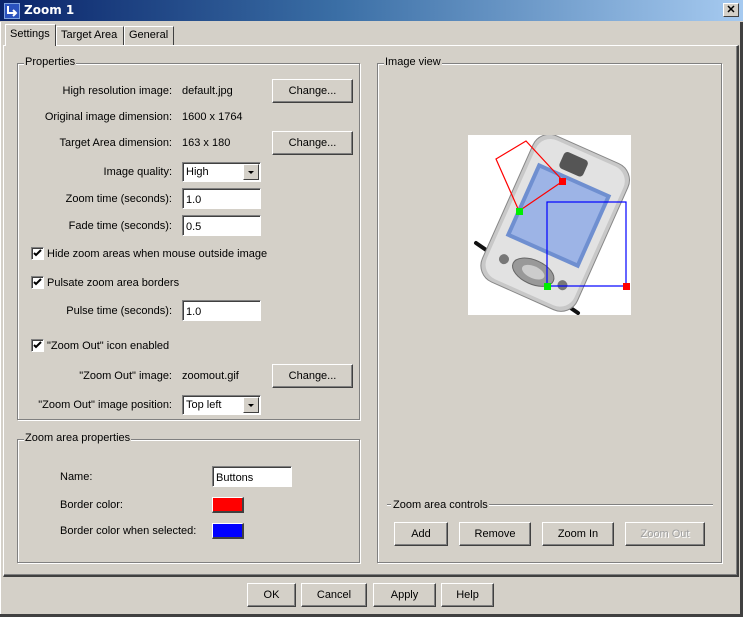 This screenshot has width=743, height=617. Describe the element at coordinates (12, 11) in the screenshot. I see `app-icon` at that location.